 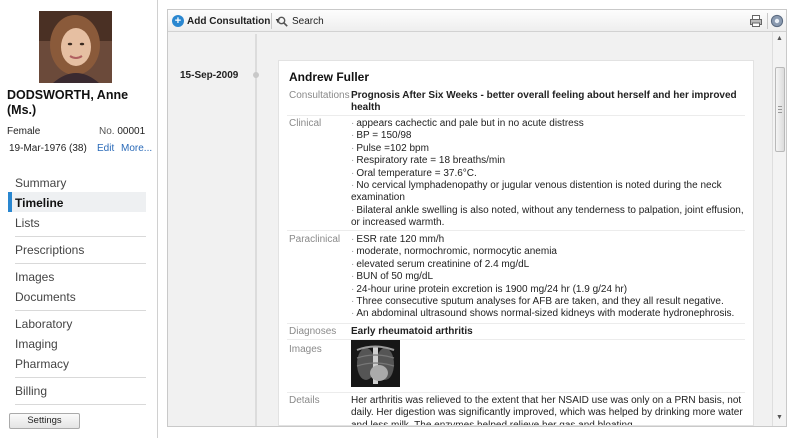 I want to click on list-item: · ESR rate 120 mm/h, so click(x=398, y=239).